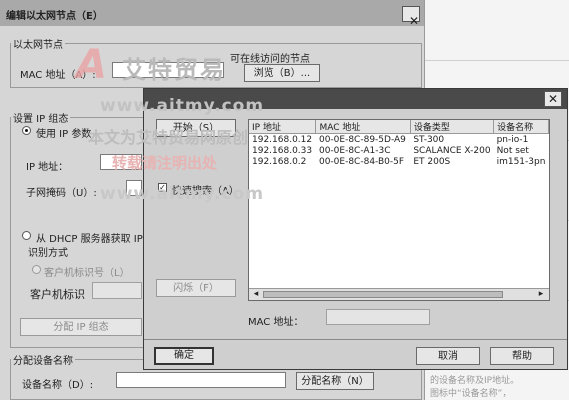  What do you see at coordinates (182, 106) in the screenshot?
I see `watermark-url: www.aitmy.com` at bounding box center [182, 106].